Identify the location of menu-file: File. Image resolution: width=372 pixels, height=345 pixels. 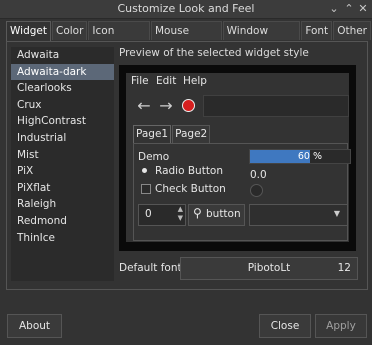
(140, 81).